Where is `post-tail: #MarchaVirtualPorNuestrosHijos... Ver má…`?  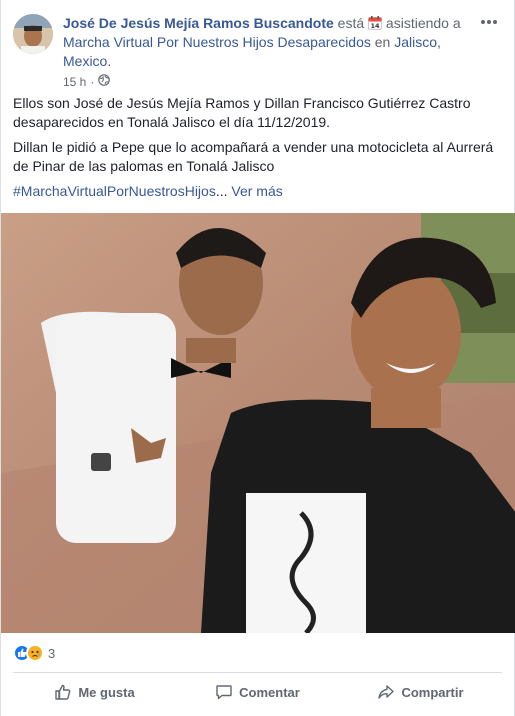 post-tail: #MarchaVirtualPorNuestrosHijos... Ver má… is located at coordinates (258, 191).